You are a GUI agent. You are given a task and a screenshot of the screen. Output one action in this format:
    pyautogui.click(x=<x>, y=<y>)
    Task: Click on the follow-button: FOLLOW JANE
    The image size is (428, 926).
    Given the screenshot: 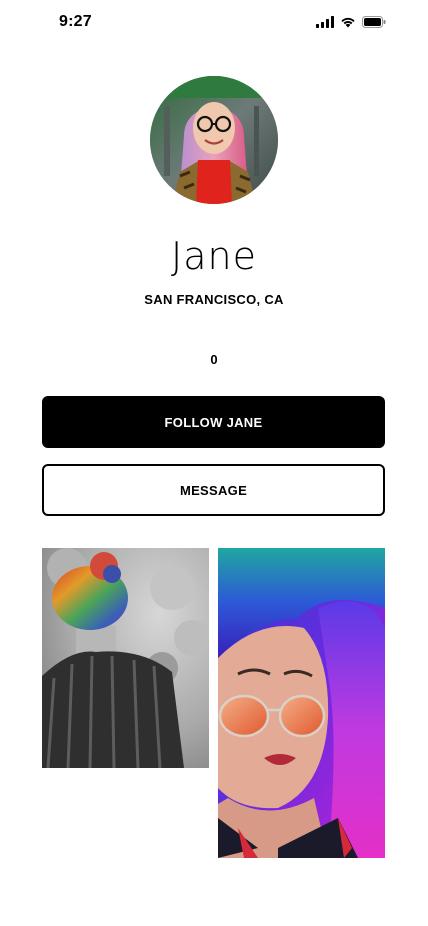 What is the action you would take?
    pyautogui.click(x=213, y=422)
    